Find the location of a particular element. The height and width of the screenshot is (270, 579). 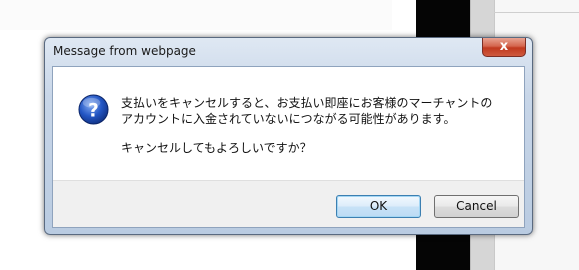

background-divider is located at coordinates (536, 12).